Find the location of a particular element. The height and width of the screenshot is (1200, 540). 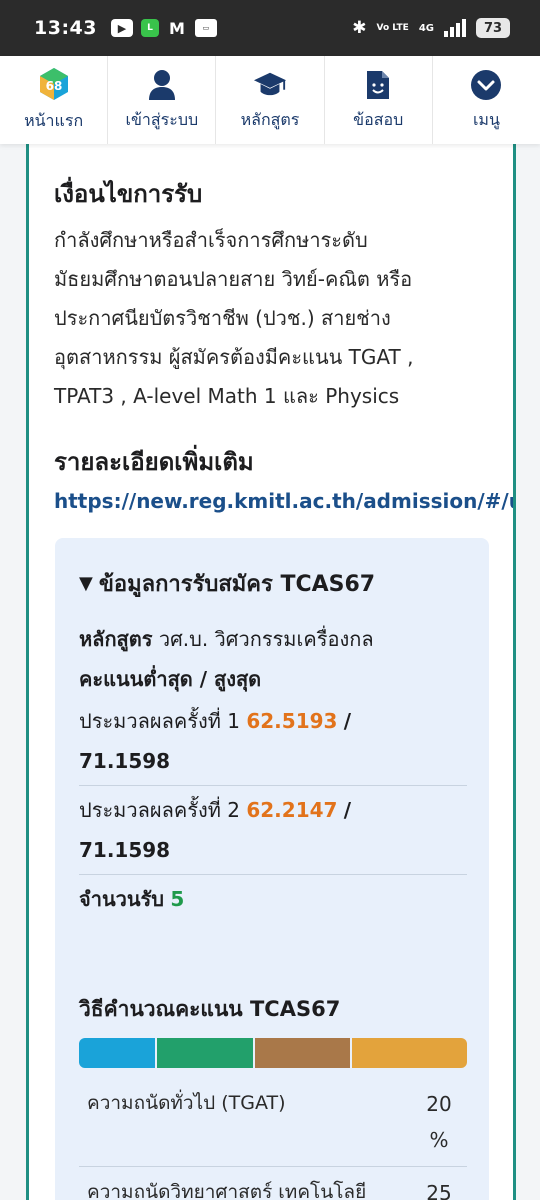

condition-line: มัธยมศึกษาตอนปลายสาย วิทย์-คณิต หรือ is located at coordinates (233, 279).